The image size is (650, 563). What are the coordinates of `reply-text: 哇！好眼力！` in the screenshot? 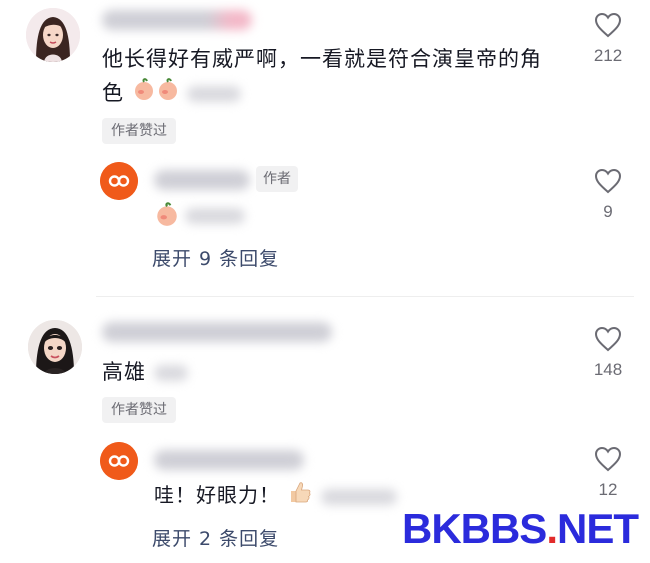 It's located at (275, 496).